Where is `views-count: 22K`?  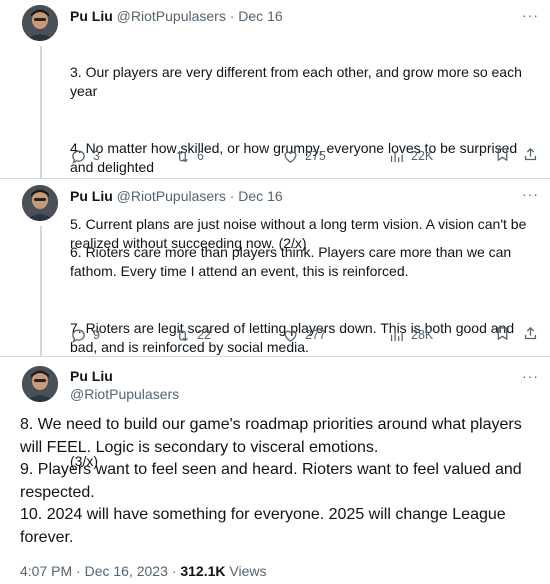
views-count: 22K is located at coordinates (422, 156).